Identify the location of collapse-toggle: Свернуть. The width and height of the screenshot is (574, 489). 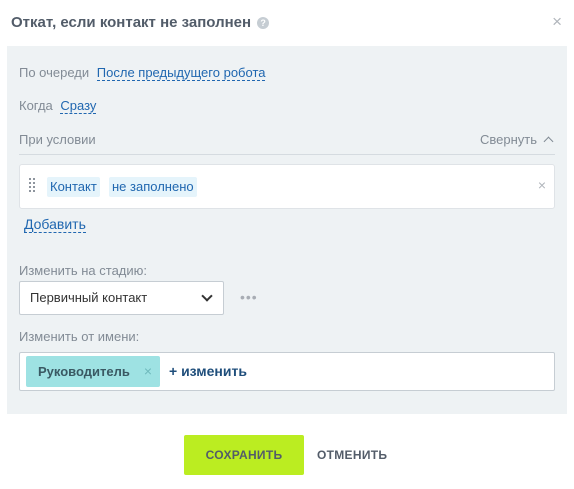
(516, 139).